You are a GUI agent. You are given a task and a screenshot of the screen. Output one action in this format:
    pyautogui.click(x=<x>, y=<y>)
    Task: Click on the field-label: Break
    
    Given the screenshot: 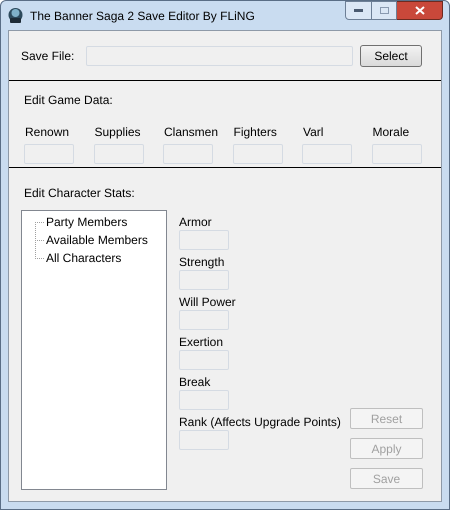 What is the action you would take?
    pyautogui.click(x=195, y=382)
    